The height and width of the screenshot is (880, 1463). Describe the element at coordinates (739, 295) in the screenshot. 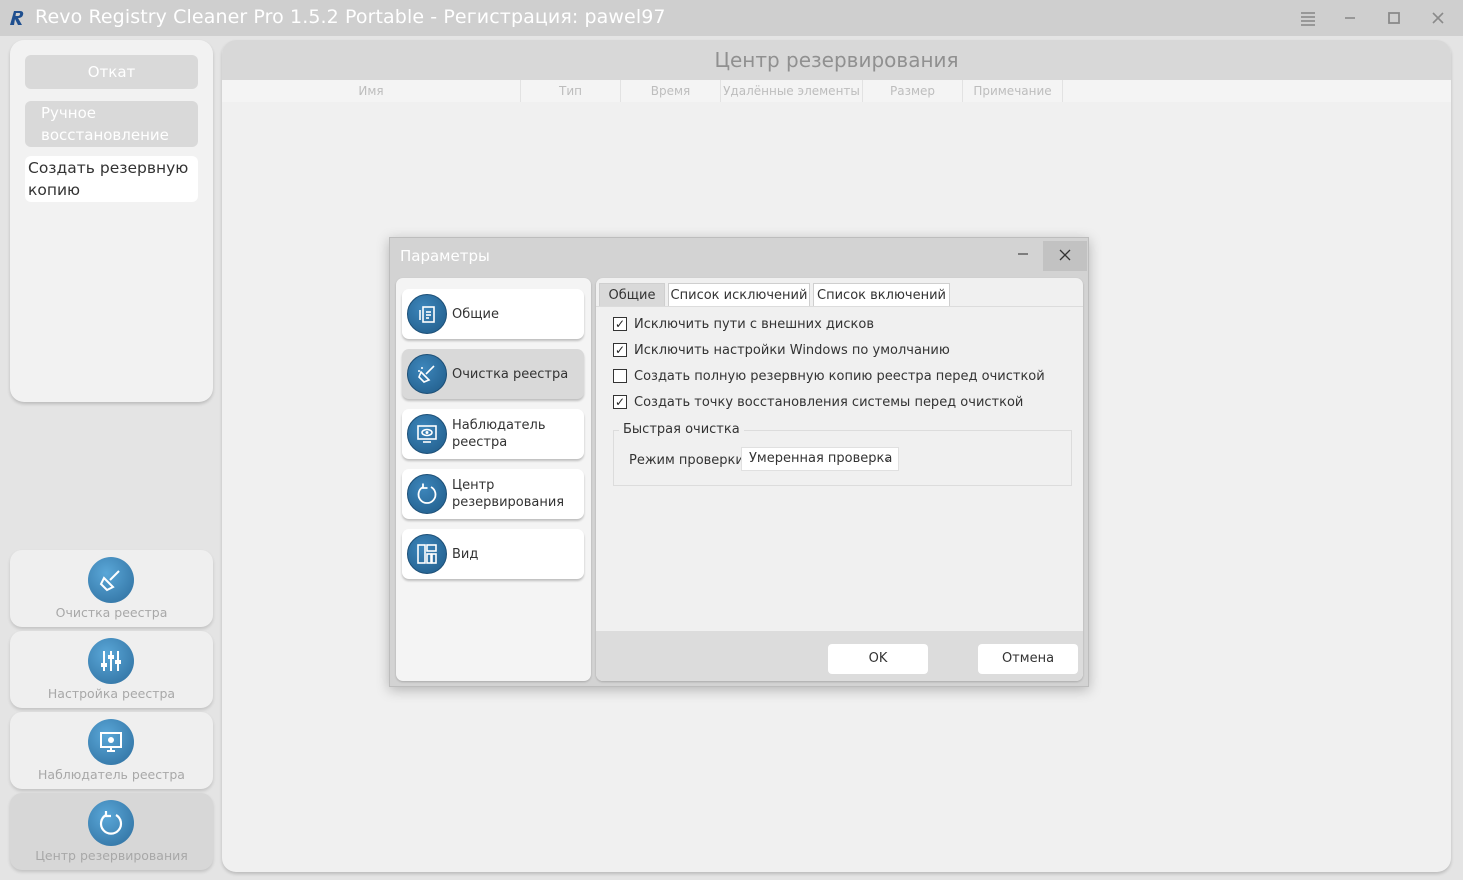

I see `tab-exclusion-list: Список исключений` at that location.